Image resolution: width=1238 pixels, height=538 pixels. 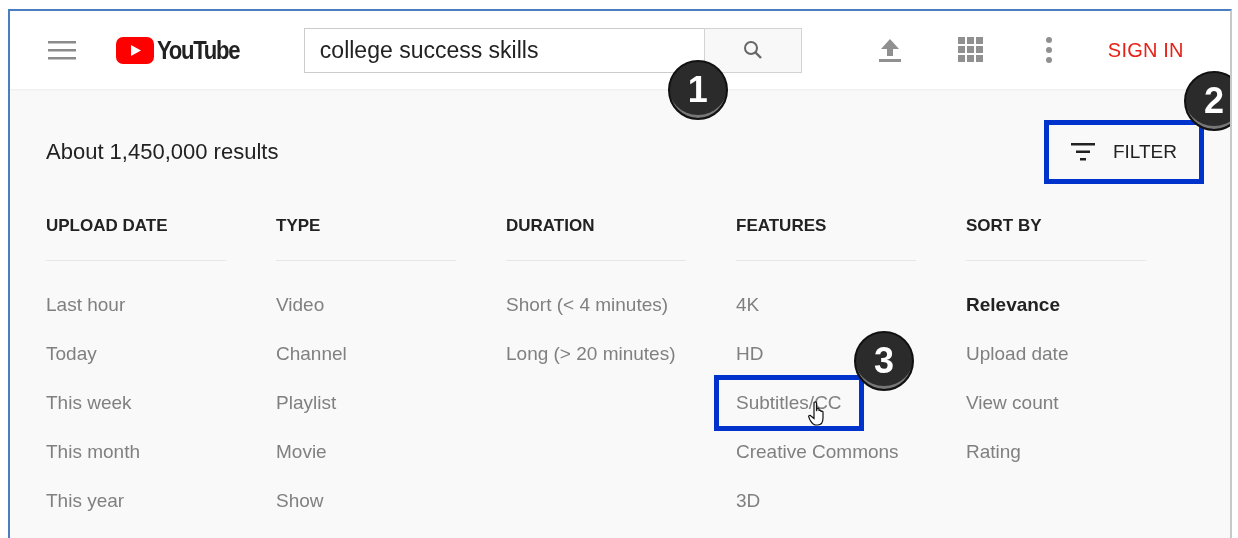 I want to click on logo-text: YouTube, so click(x=198, y=50).